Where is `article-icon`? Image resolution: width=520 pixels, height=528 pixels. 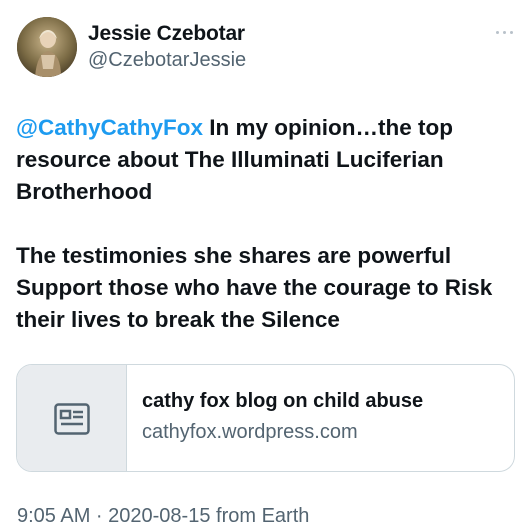
article-icon is located at coordinates (72, 419).